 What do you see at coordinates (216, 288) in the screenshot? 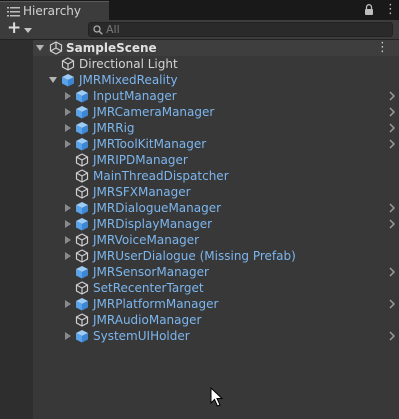
I see `hierarchy-item: SetRecenterTarget` at bounding box center [216, 288].